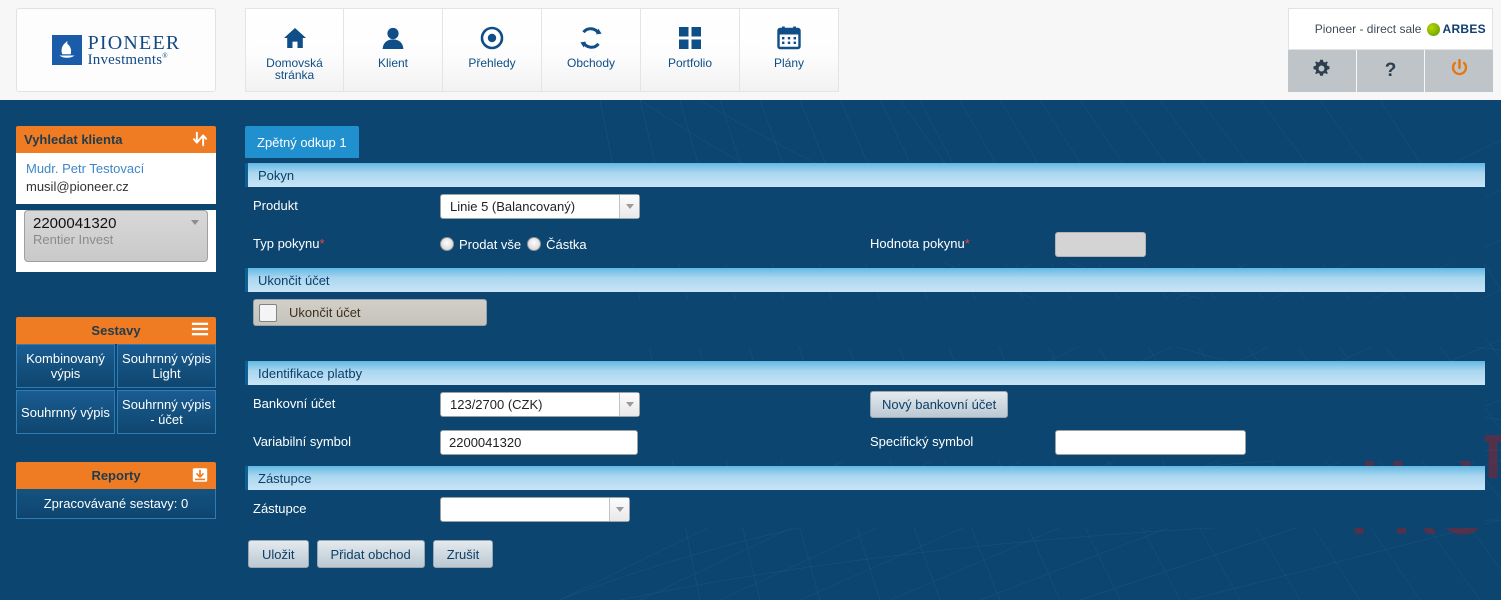 The image size is (1501, 600). What do you see at coordinates (73, 139) in the screenshot?
I see `client-search-title: Vyhledat klienta` at bounding box center [73, 139].